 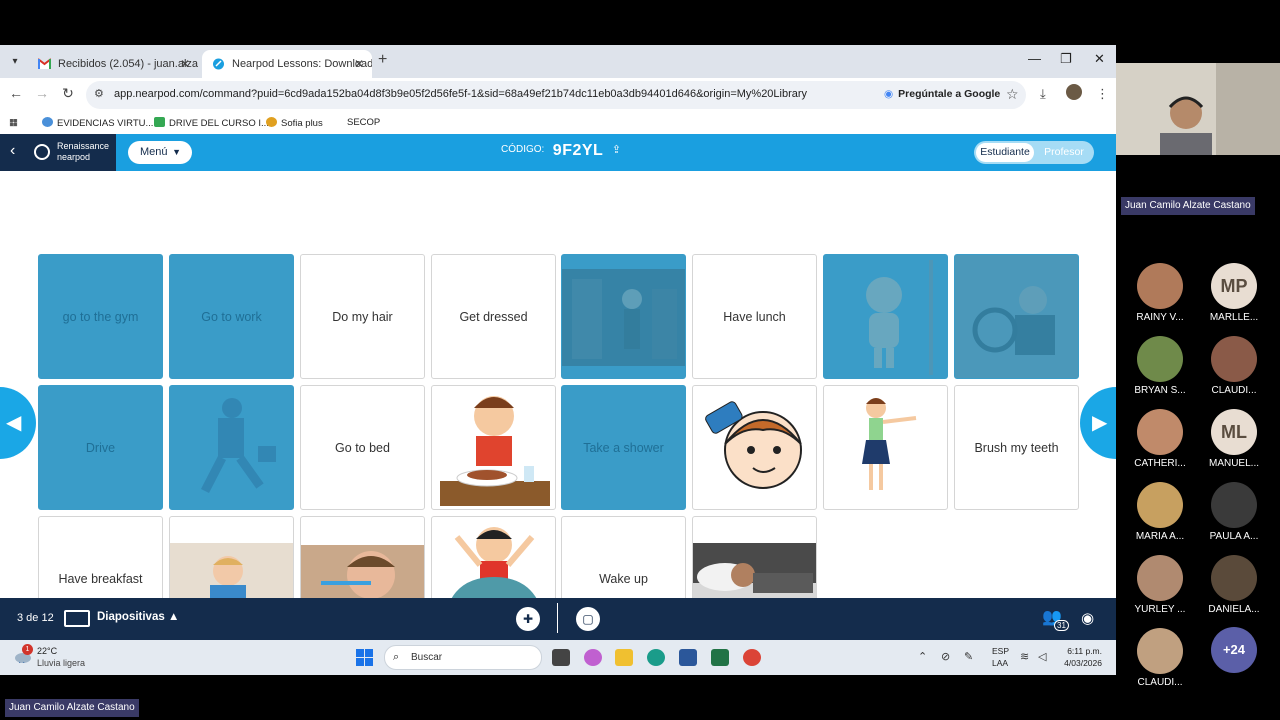 What do you see at coordinates (1102, 94) in the screenshot?
I see `more-options-icon: ⋮` at bounding box center [1102, 94].